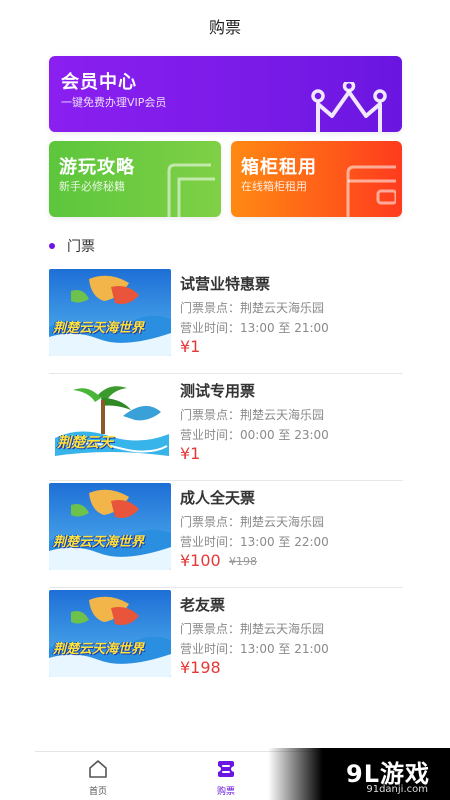  What do you see at coordinates (397, 789) in the screenshot?
I see `watermark-site-text: 91danji.com` at bounding box center [397, 789].